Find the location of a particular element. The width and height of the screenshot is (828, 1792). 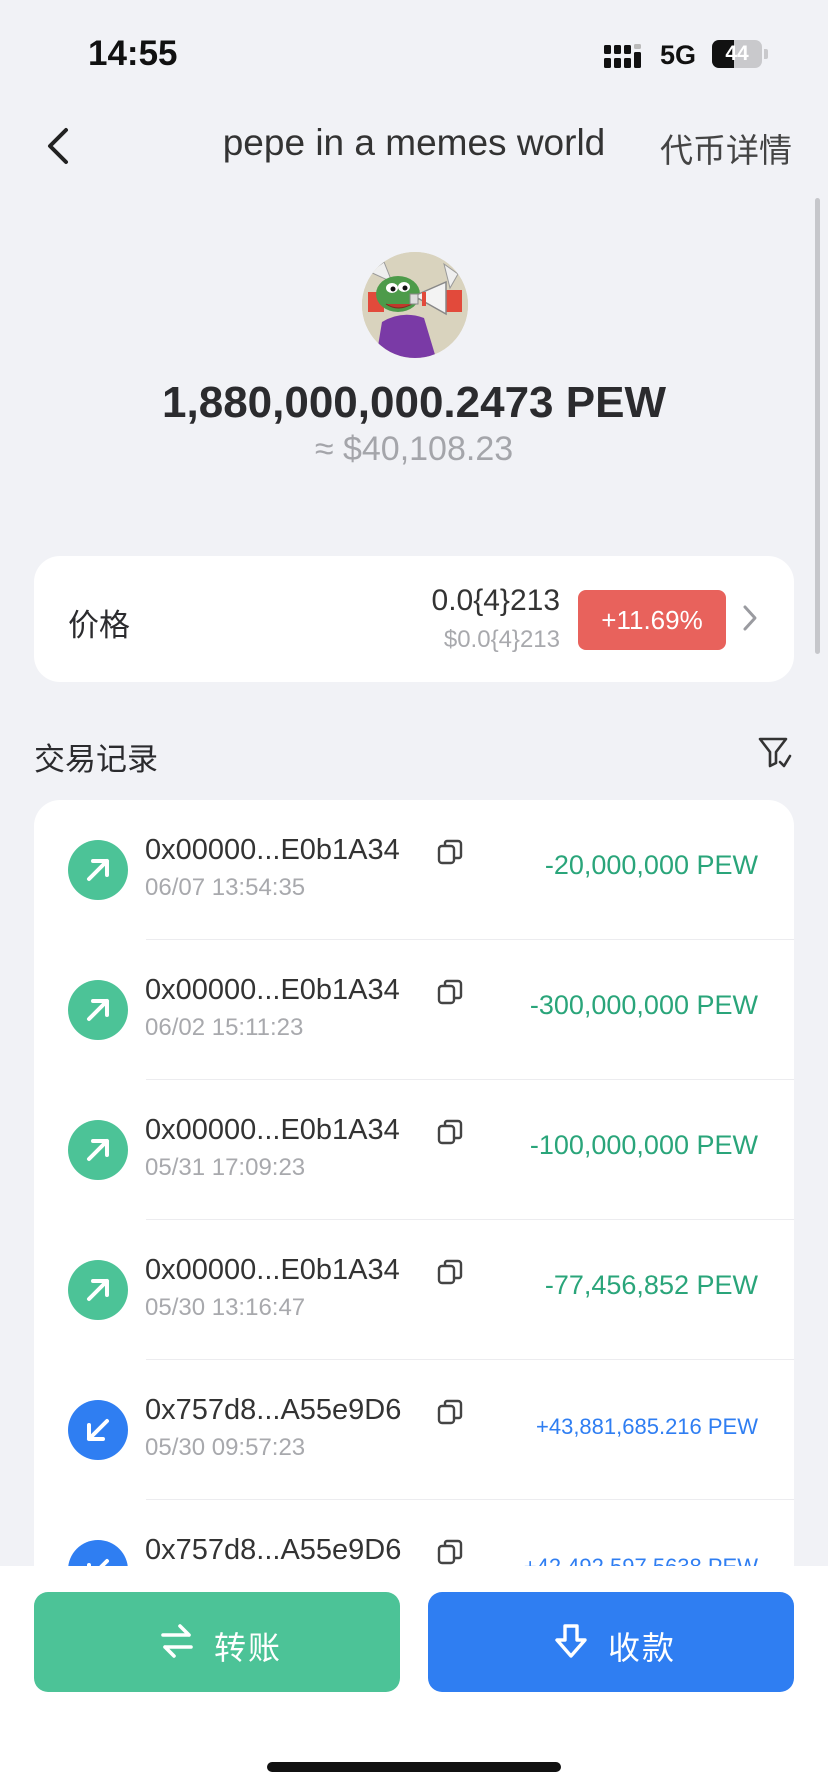

price-label: 价格 is located at coordinates (99, 625).